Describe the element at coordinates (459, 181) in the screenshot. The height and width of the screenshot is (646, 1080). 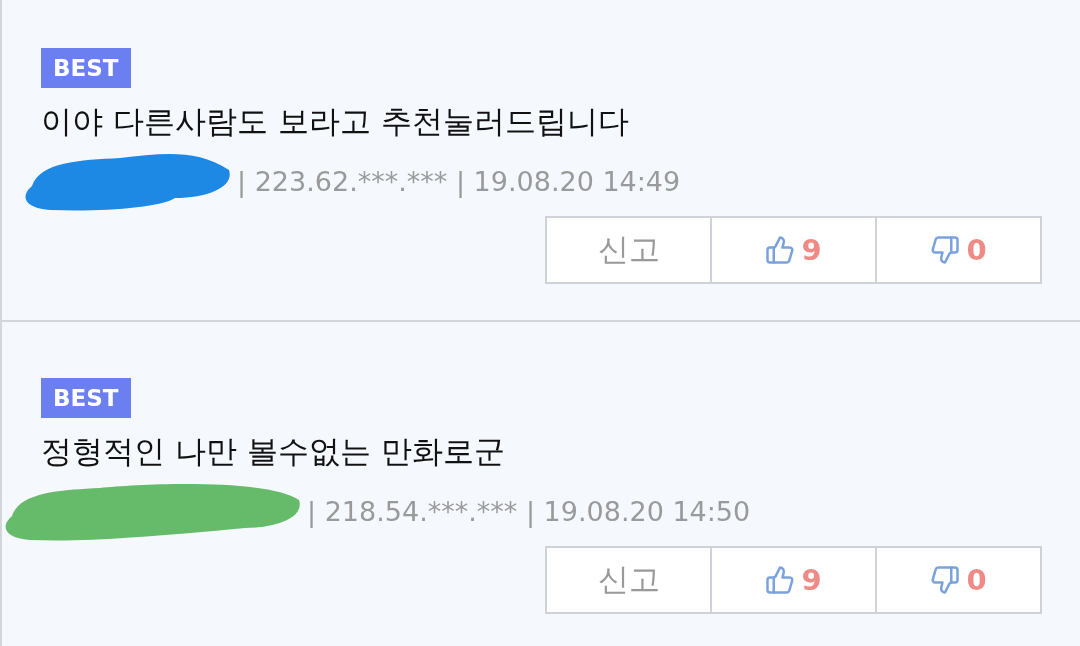
I see `comment-meta: | 223.62.***.*** | 19.08.20 14:49` at that location.